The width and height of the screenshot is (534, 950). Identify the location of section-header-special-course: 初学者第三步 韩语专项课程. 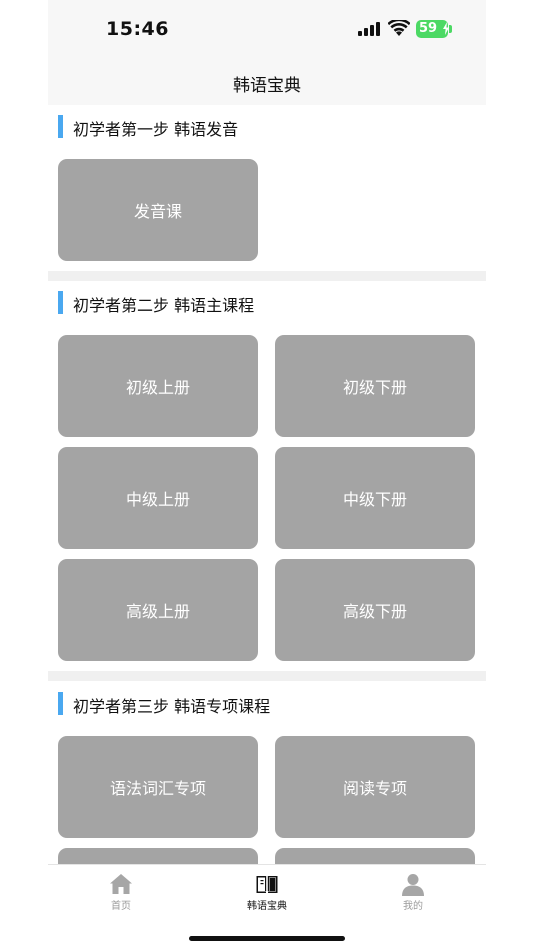
(267, 704).